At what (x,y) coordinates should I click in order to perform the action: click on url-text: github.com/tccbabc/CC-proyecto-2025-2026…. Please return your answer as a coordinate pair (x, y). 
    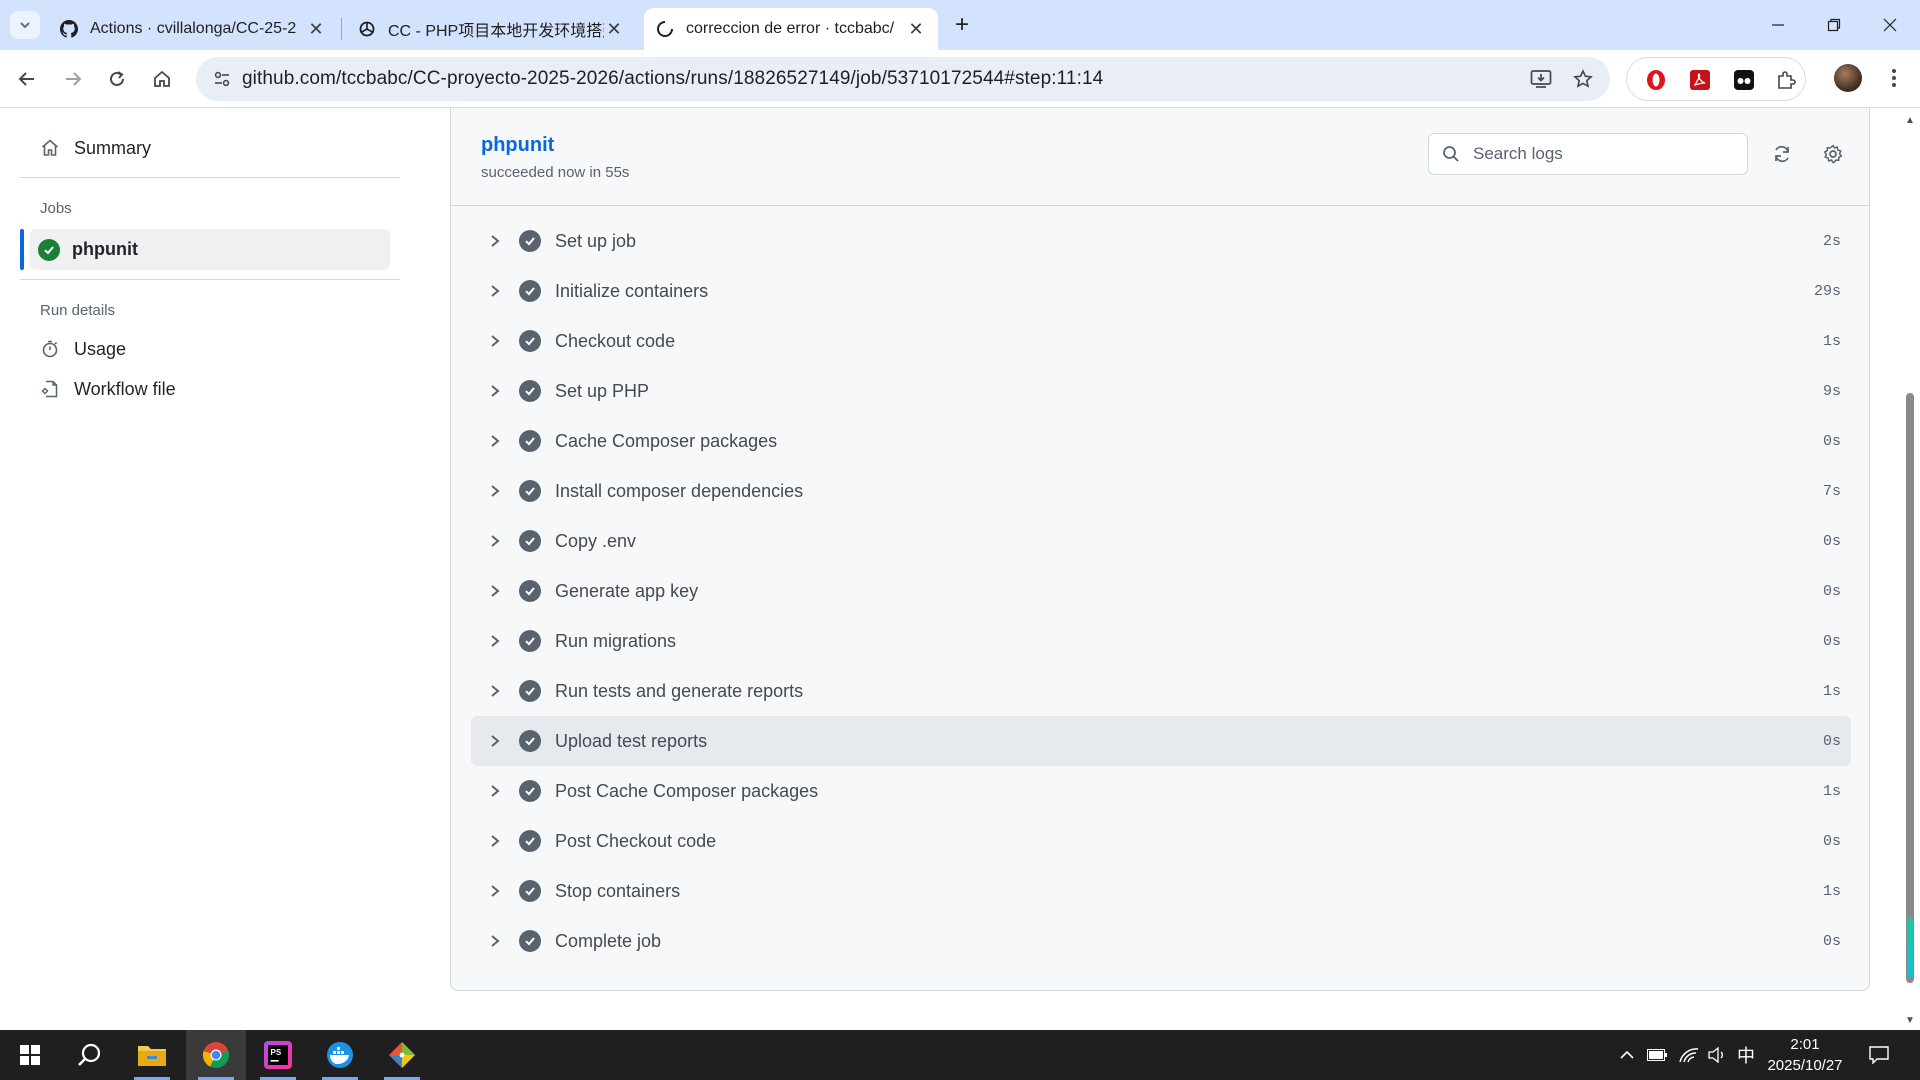
    Looking at the image, I should click on (672, 79).